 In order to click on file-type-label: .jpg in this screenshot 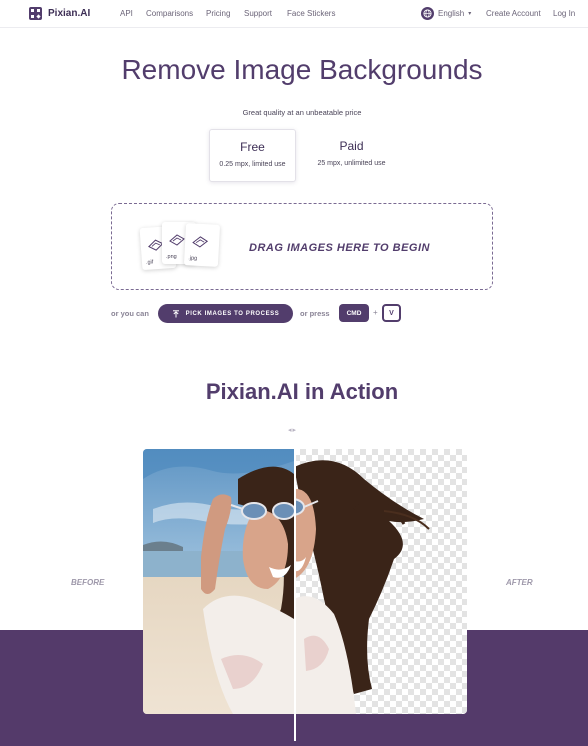, I will do `click(193, 258)`.